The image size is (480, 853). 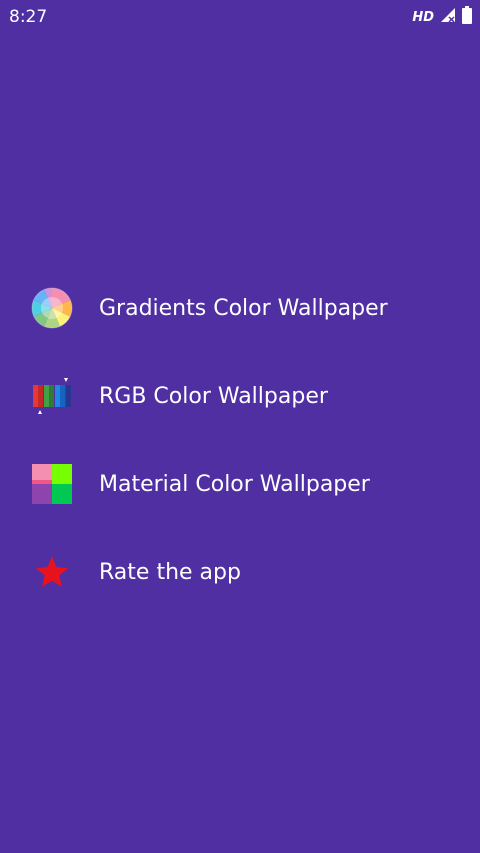 What do you see at coordinates (467, 17) in the screenshot?
I see `battery-icon` at bounding box center [467, 17].